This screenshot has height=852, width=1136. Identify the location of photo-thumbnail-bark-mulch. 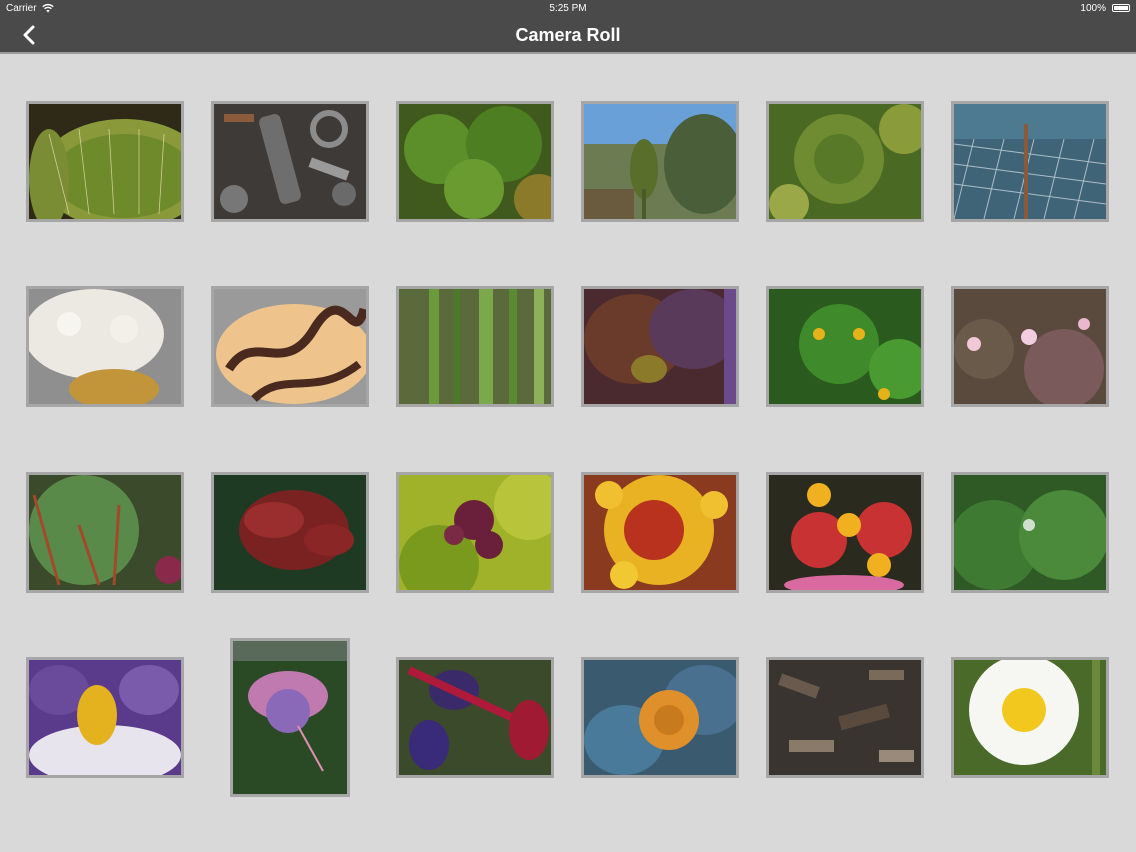
(845, 717).